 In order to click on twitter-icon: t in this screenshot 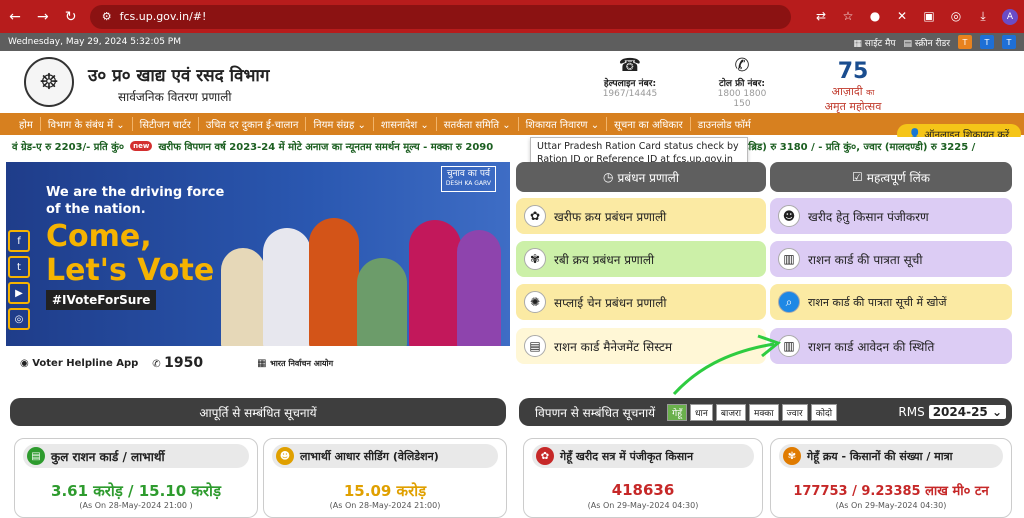, I will do `click(19, 267)`.